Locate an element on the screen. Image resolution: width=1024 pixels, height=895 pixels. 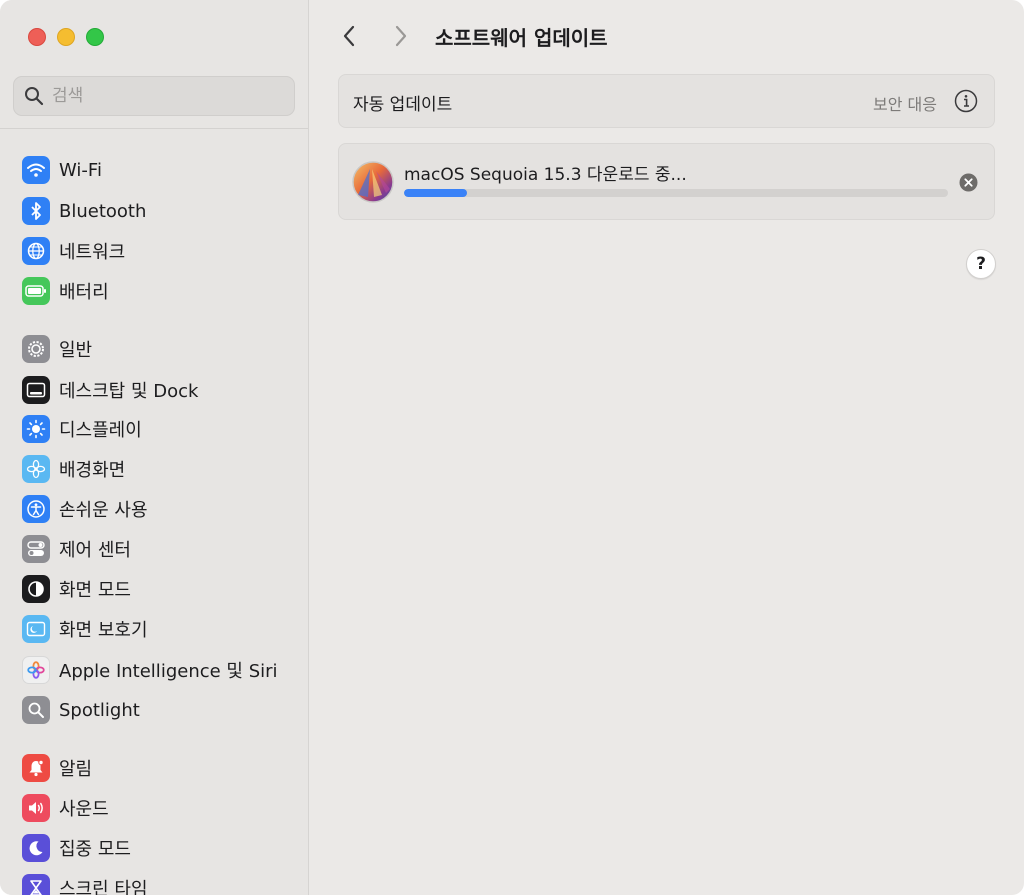
sidebar-item-label: 화면 보호기 is located at coordinates (103, 630).